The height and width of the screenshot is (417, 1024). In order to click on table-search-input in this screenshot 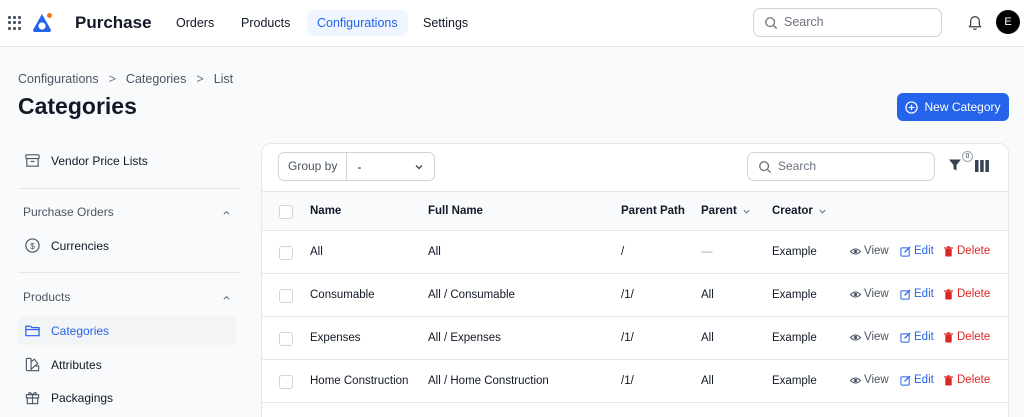, I will do `click(853, 166)`.